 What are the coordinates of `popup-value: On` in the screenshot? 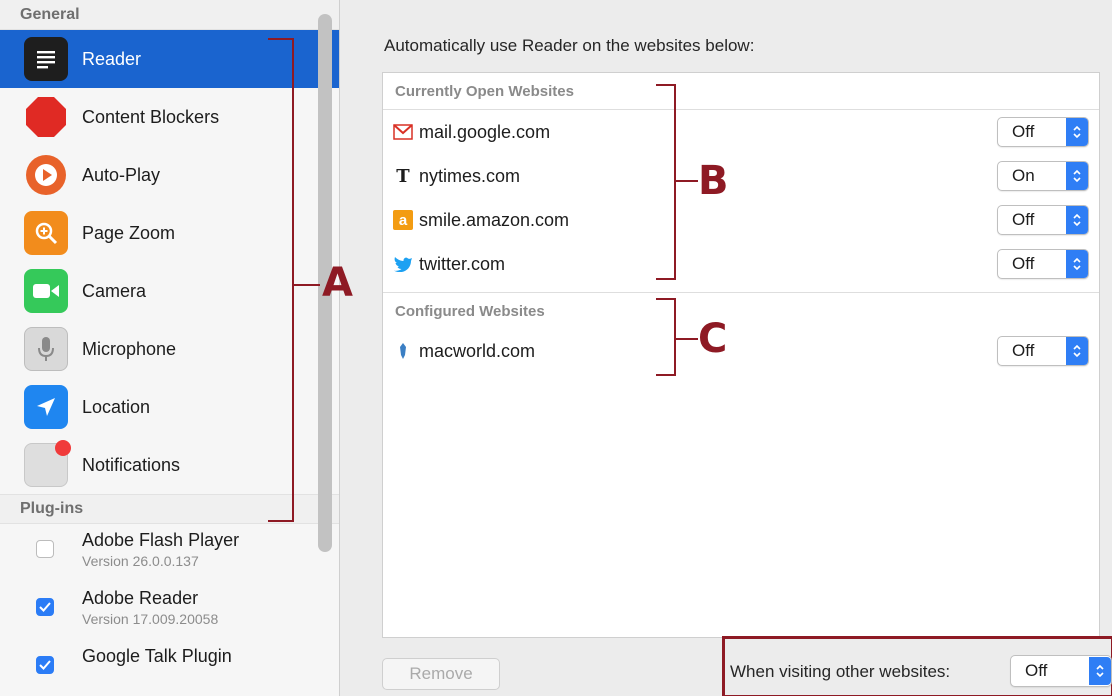 It's located at (1023, 175).